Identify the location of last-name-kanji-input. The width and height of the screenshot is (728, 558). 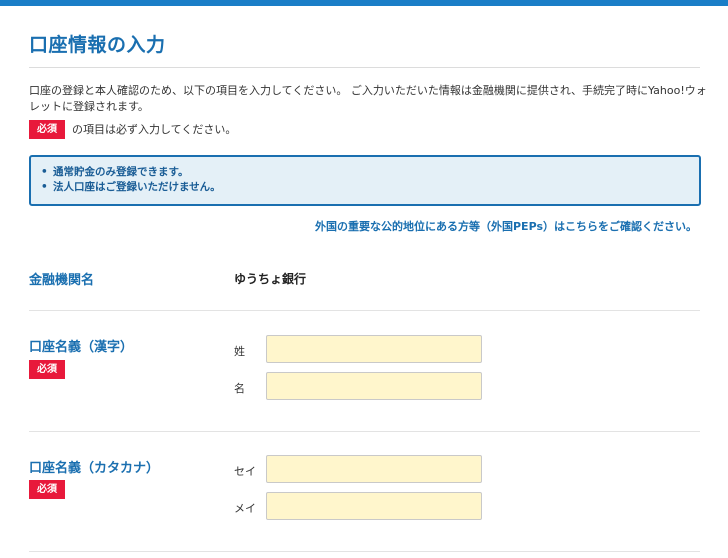
(374, 349).